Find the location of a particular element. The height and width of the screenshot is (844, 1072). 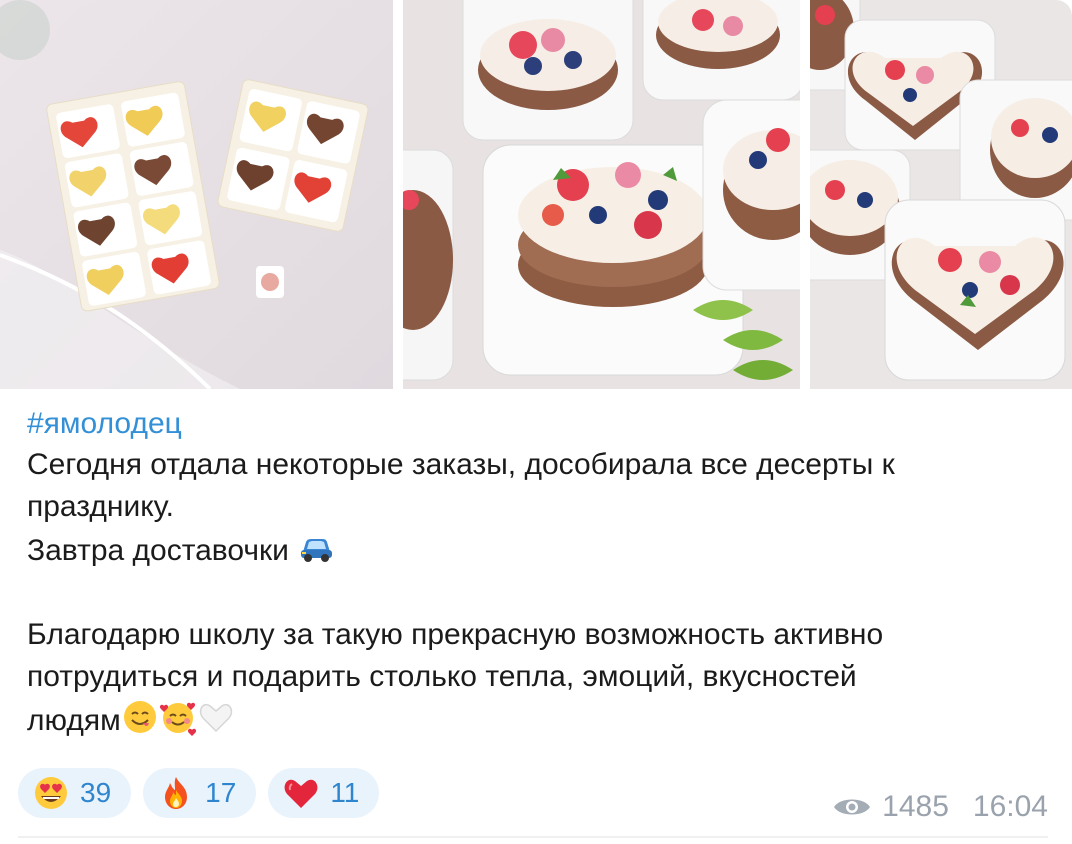

photo-boxed-cakes is located at coordinates (941, 194).